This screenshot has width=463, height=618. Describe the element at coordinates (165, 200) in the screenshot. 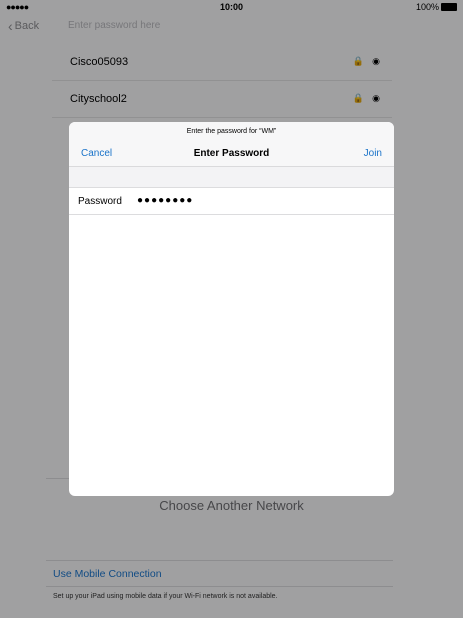

I see `password-input: ●●●●●●●●` at that location.